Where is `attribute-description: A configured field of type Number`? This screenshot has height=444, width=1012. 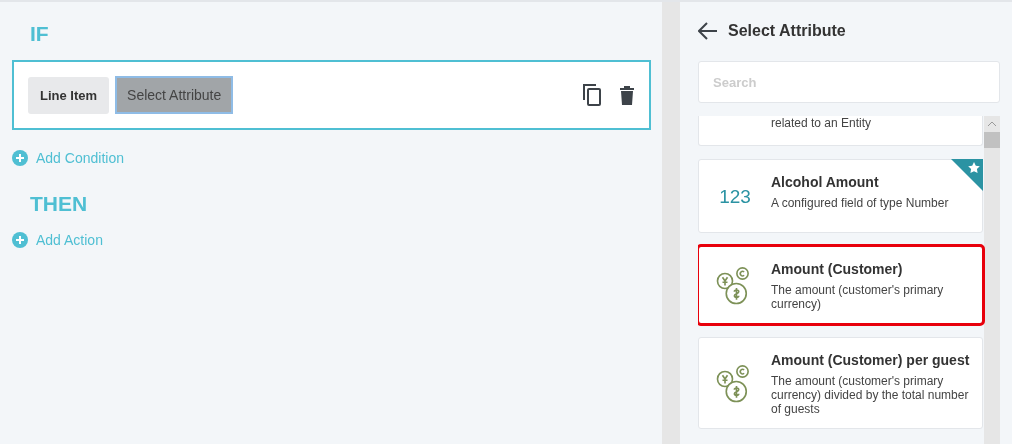
attribute-description: A configured field of type Number is located at coordinates (860, 203).